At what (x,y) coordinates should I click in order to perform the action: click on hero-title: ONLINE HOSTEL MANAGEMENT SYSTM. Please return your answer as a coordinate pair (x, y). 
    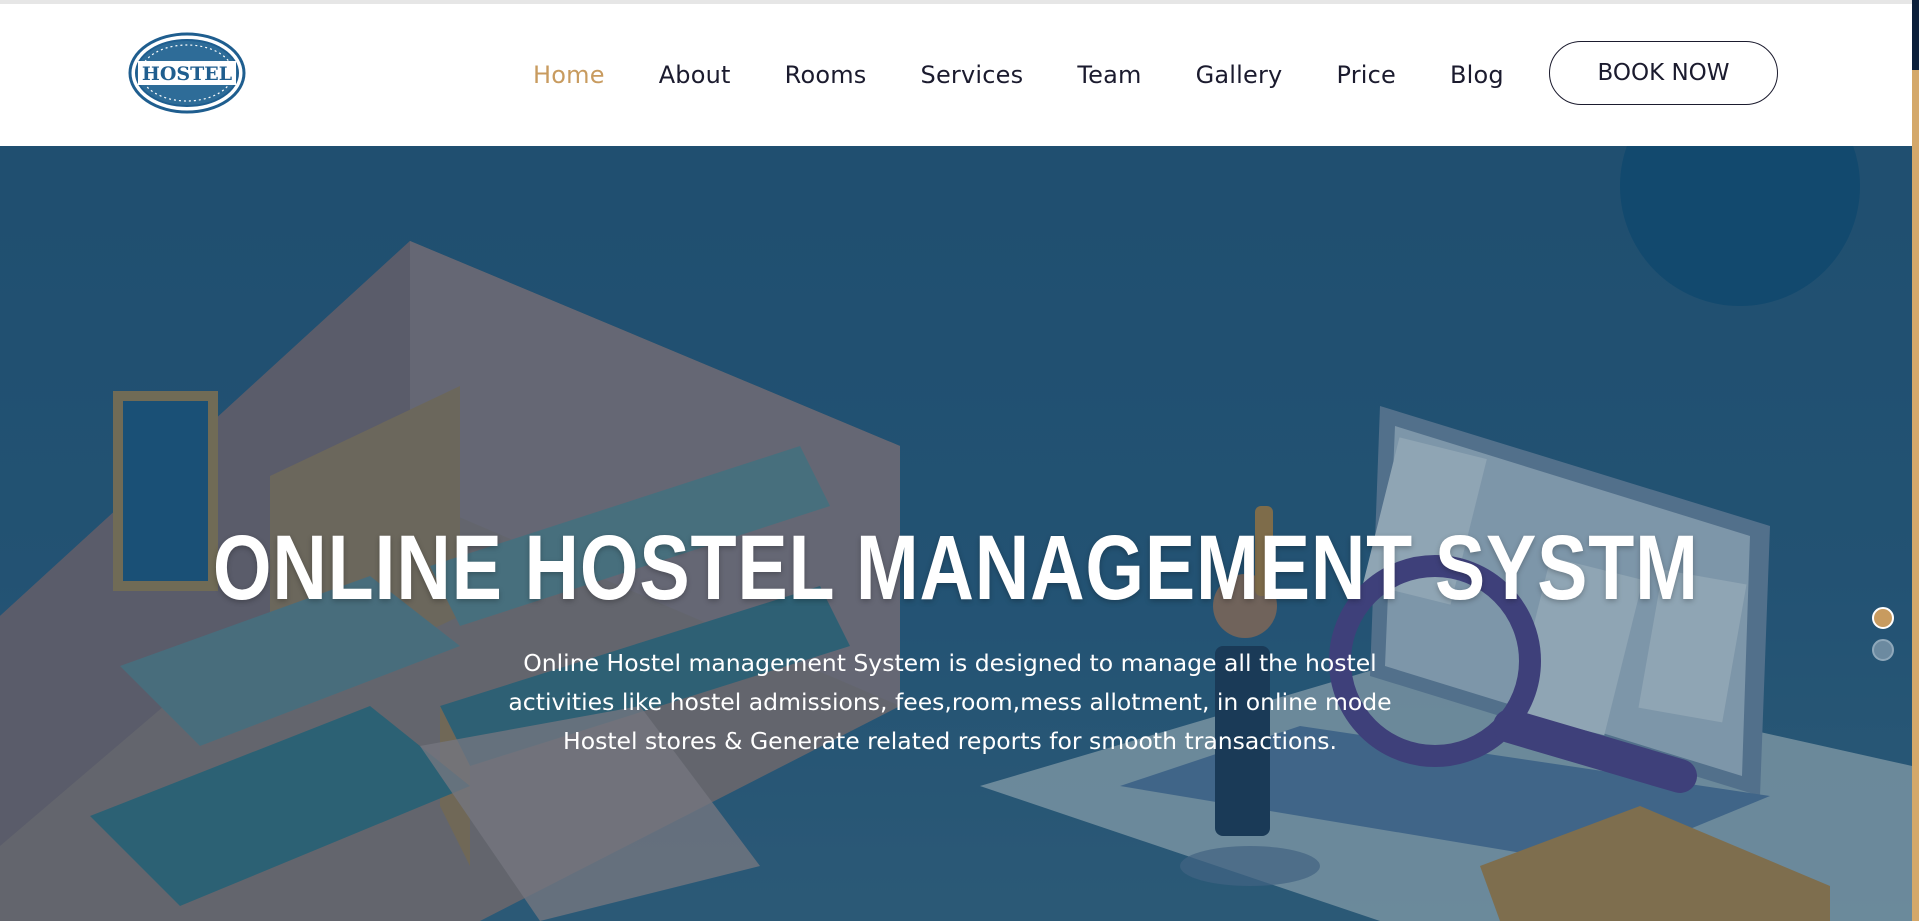
    Looking at the image, I should click on (955, 568).